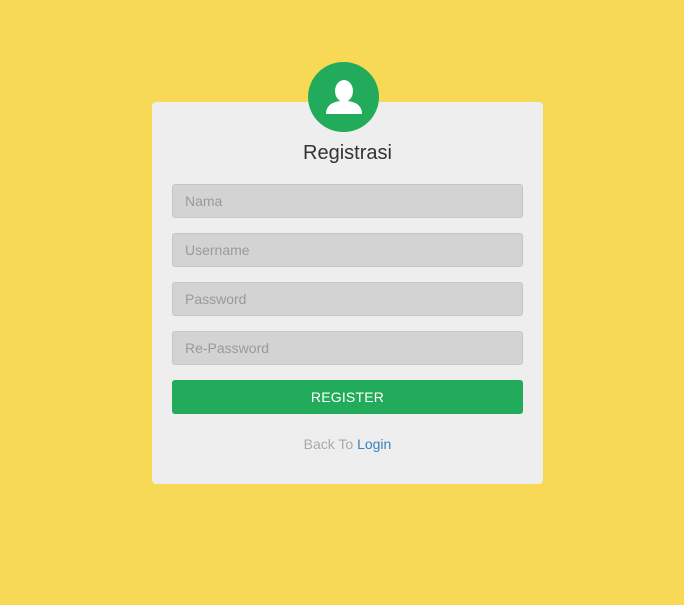 Image resolution: width=684 pixels, height=605 pixels. What do you see at coordinates (347, 201) in the screenshot?
I see `nama-input` at bounding box center [347, 201].